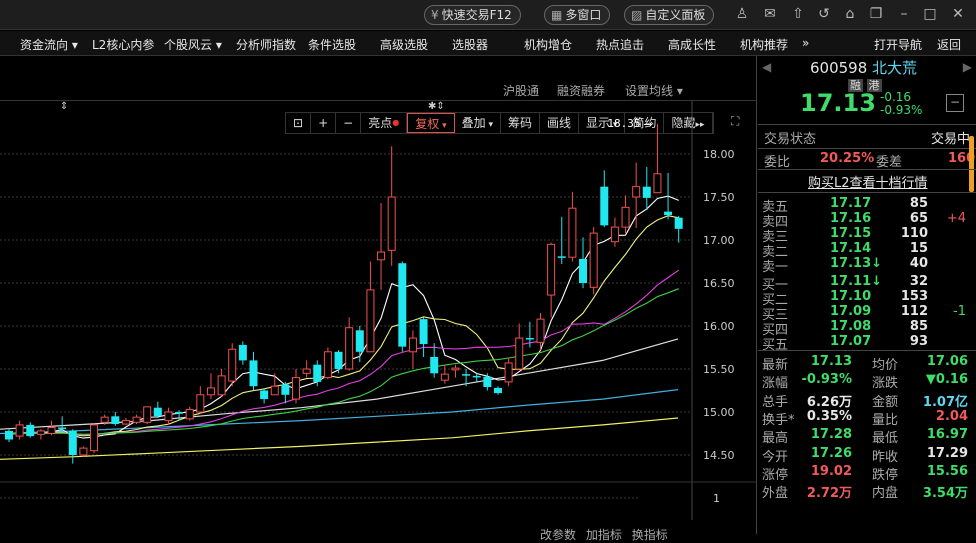 This screenshot has height=543, width=976. I want to click on order-price: 17.13↓, so click(856, 263).